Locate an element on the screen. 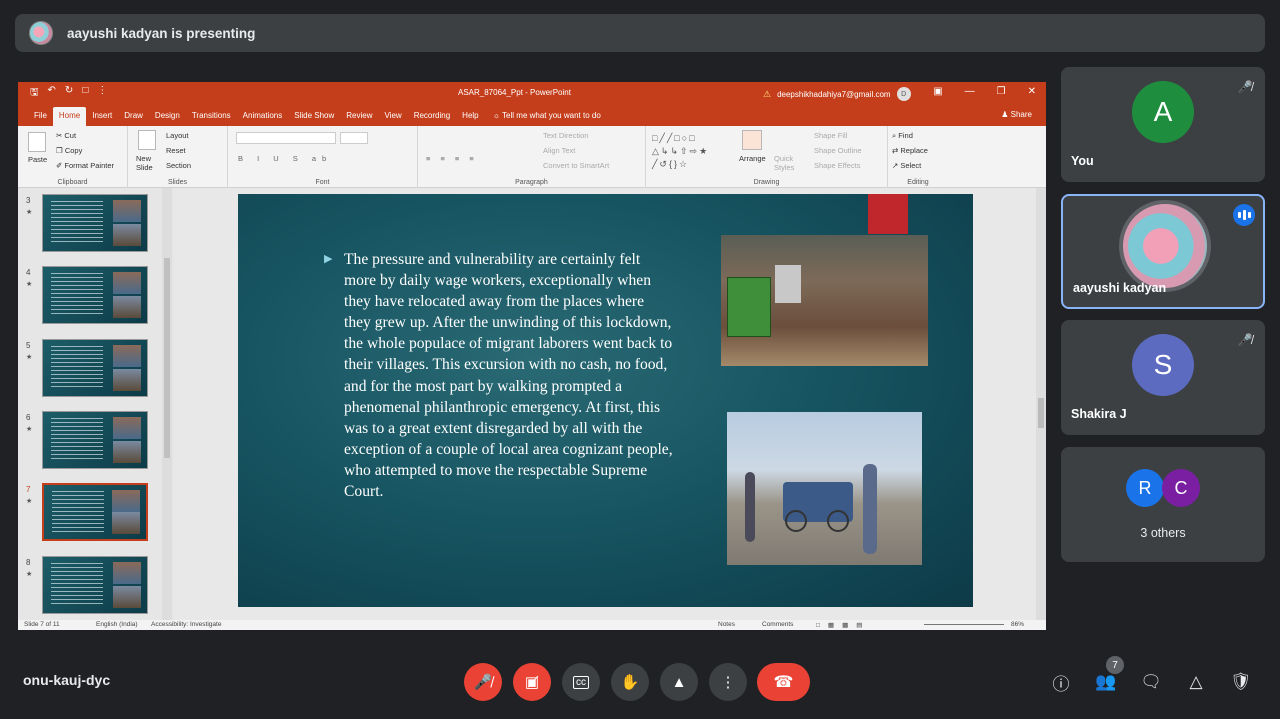  tab-recording: Recording is located at coordinates (432, 118).